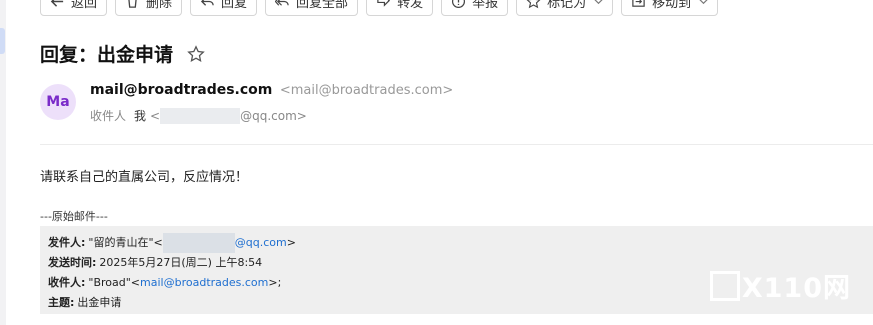 The image size is (873, 325). I want to click on forward-button: 转发, so click(400, 8).